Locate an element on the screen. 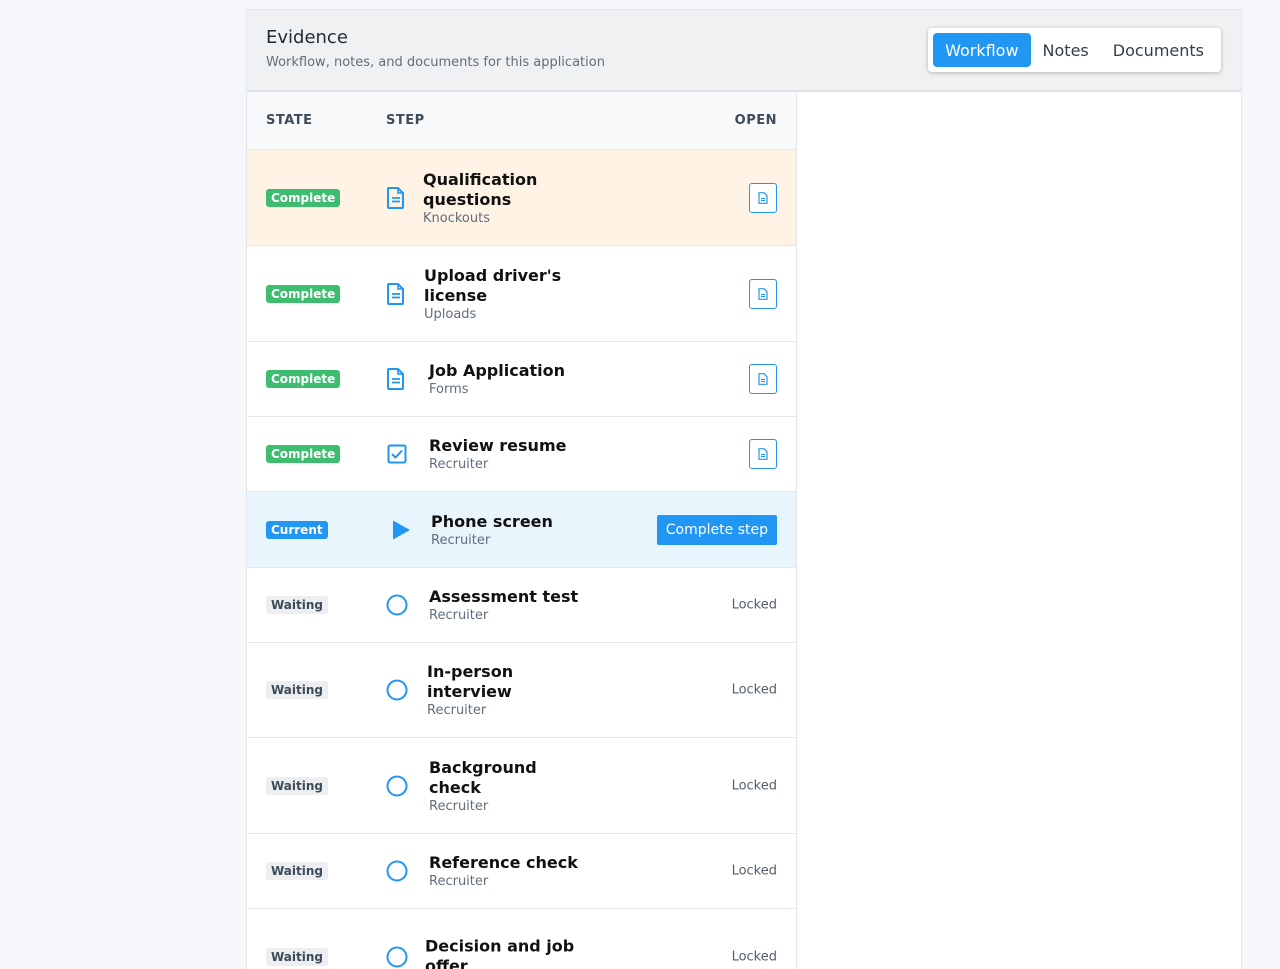 Image resolution: width=1280 pixels, height=969 pixels. step-name: Review resume is located at coordinates (498, 445).